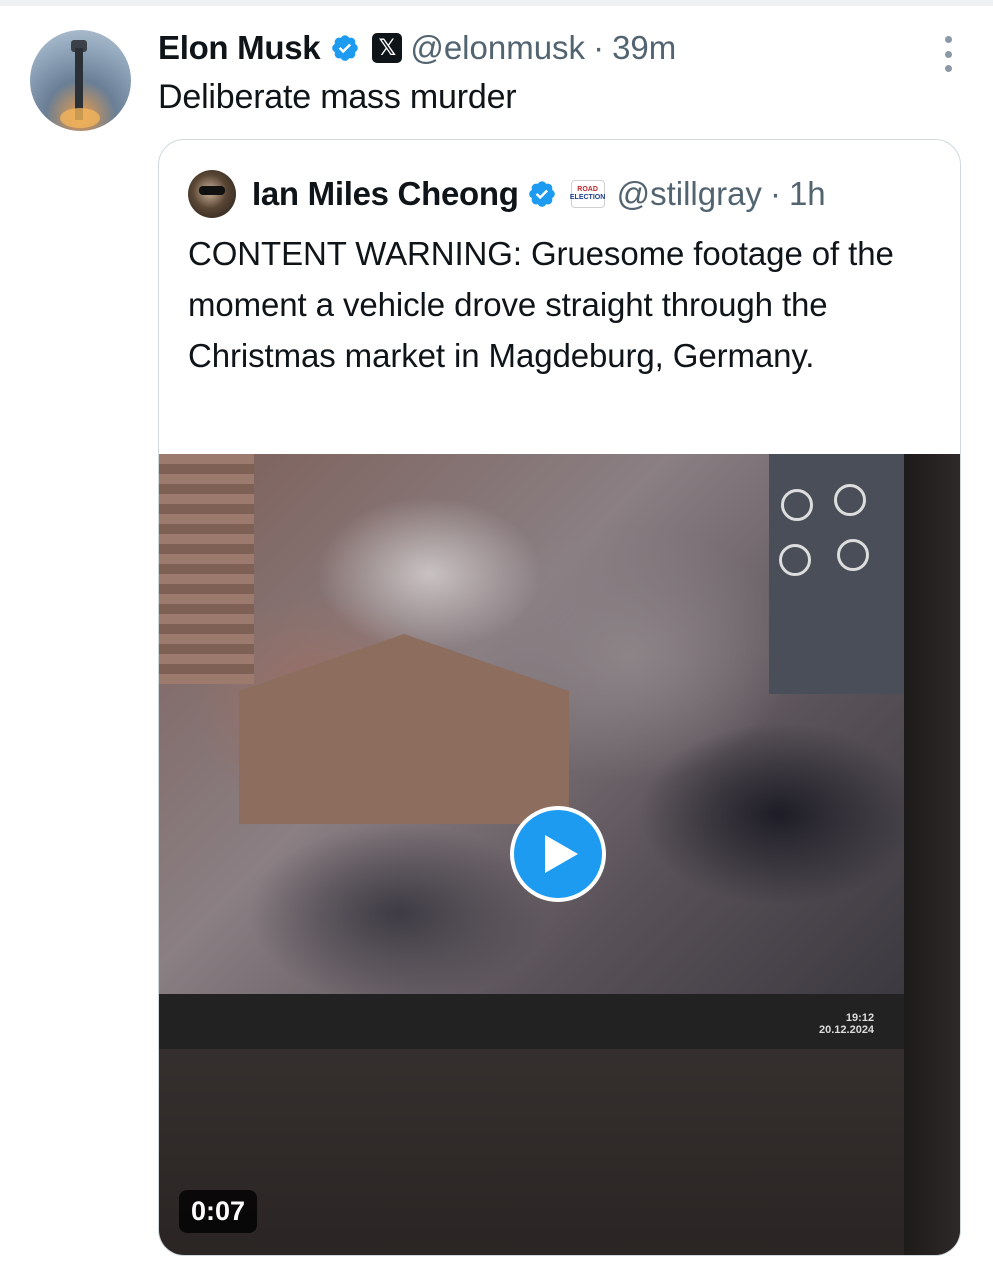 This screenshot has height=1280, width=993. I want to click on play-icon, so click(561, 854).